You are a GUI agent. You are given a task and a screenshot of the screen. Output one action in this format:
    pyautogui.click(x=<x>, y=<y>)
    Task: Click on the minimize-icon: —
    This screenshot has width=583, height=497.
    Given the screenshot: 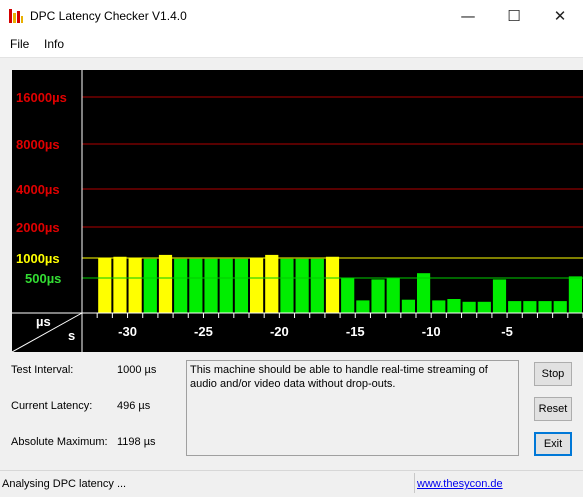 What is the action you would take?
    pyautogui.click(x=468, y=16)
    